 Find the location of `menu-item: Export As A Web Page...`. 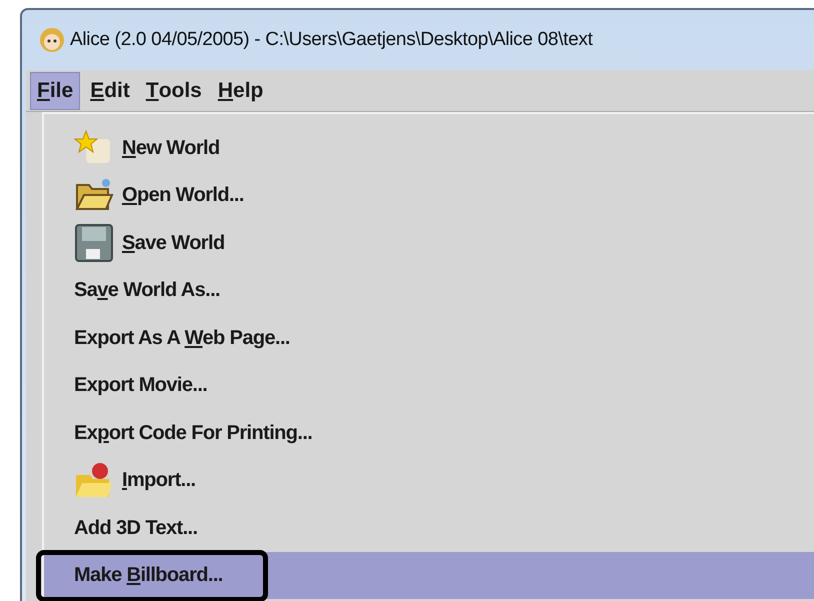

menu-item: Export As A Web Page... is located at coordinates (429, 338).